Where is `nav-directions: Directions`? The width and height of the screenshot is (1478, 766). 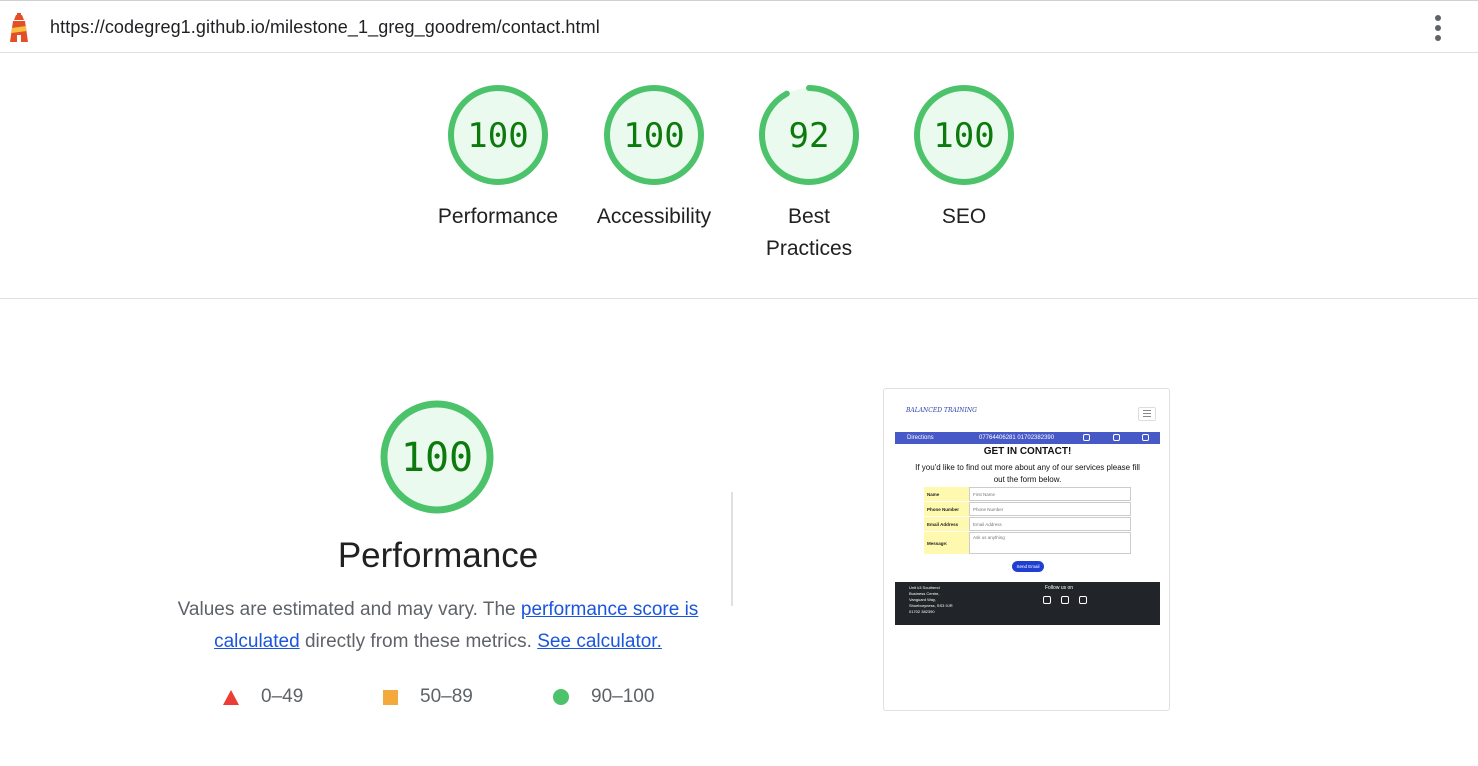 nav-directions: Directions is located at coordinates (920, 438).